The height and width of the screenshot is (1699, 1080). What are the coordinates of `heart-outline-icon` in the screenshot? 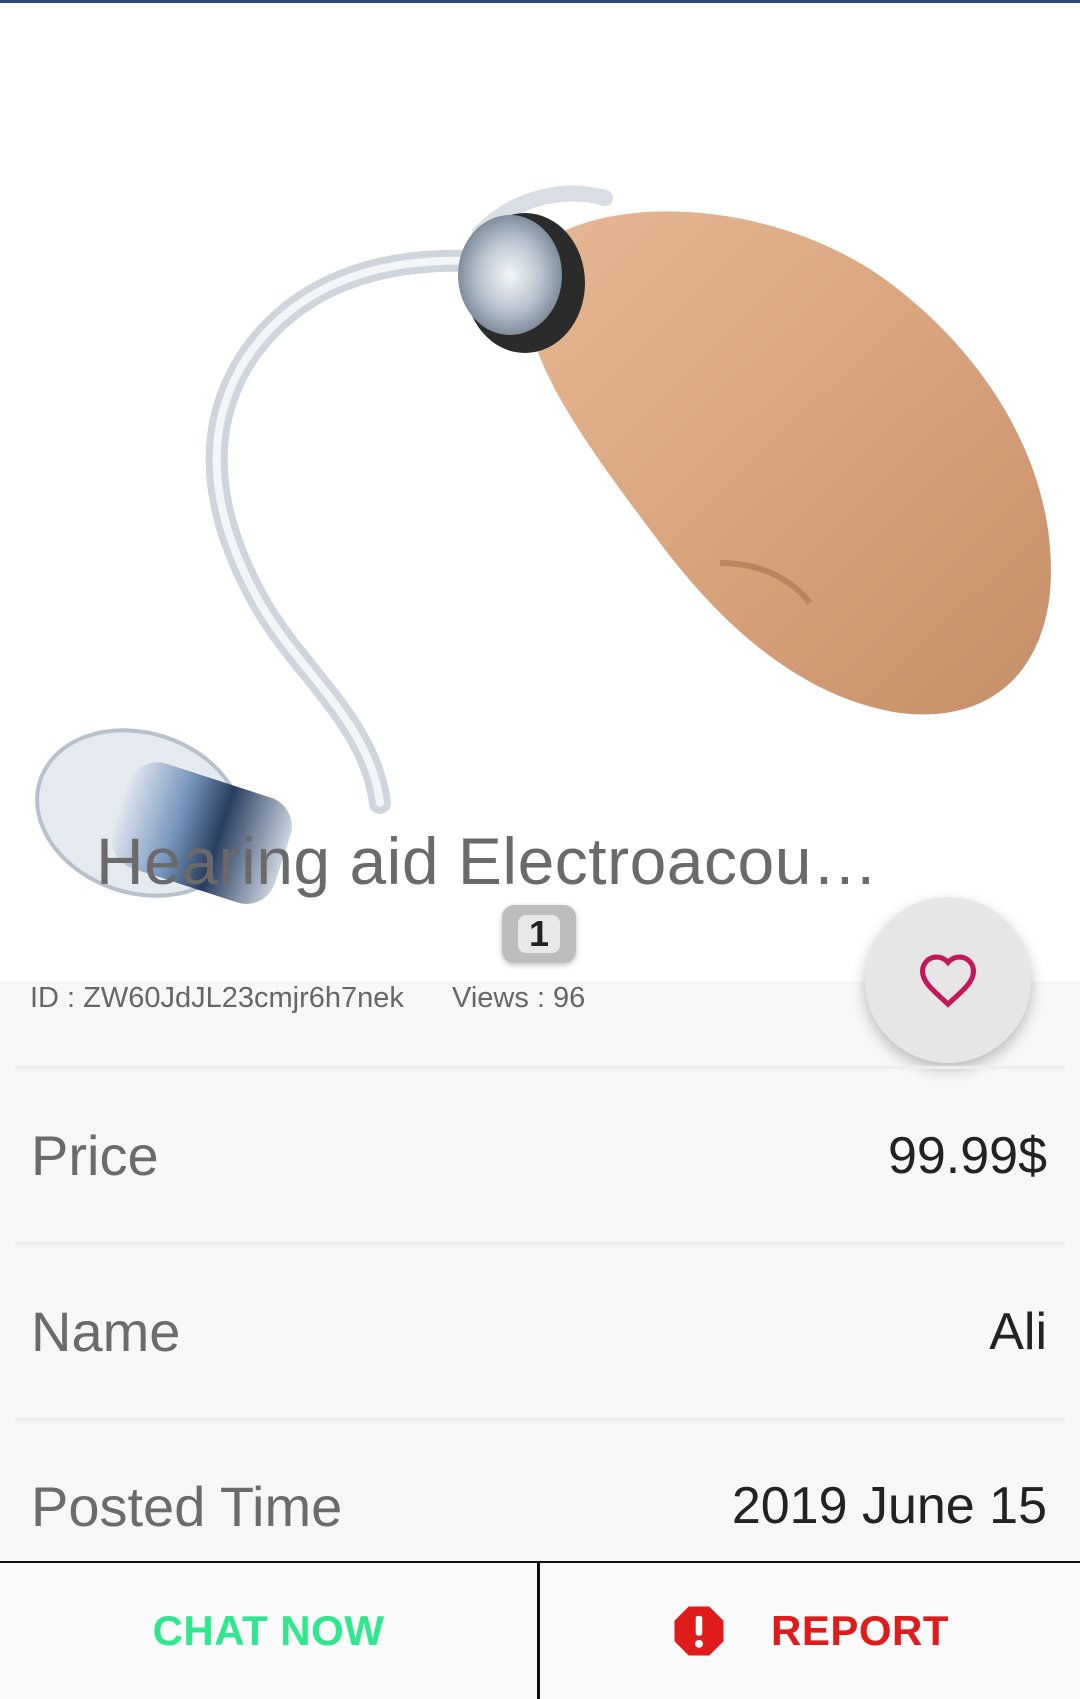 It's located at (948, 981).